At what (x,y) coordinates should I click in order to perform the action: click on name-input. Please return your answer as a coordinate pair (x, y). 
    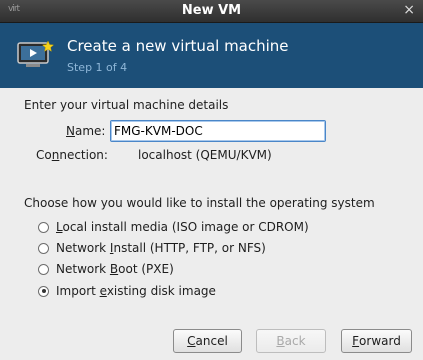
    Looking at the image, I should click on (218, 131).